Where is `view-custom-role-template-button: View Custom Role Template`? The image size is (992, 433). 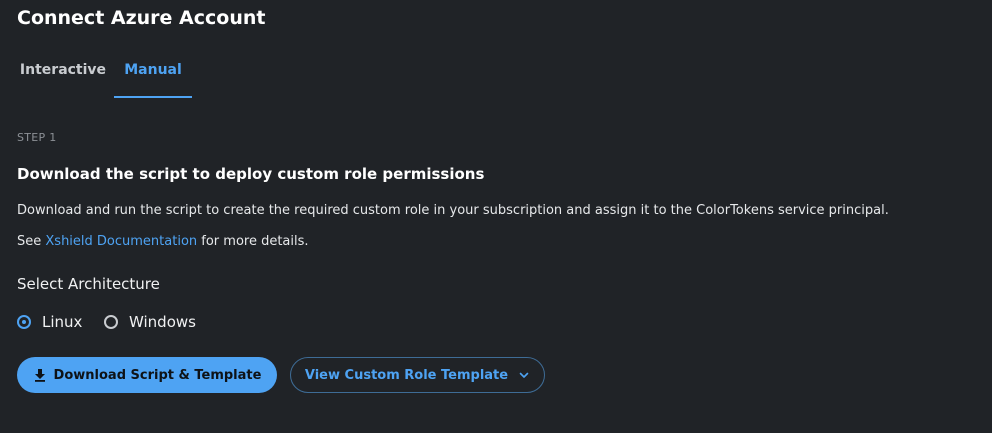 view-custom-role-template-button: View Custom Role Template is located at coordinates (417, 375).